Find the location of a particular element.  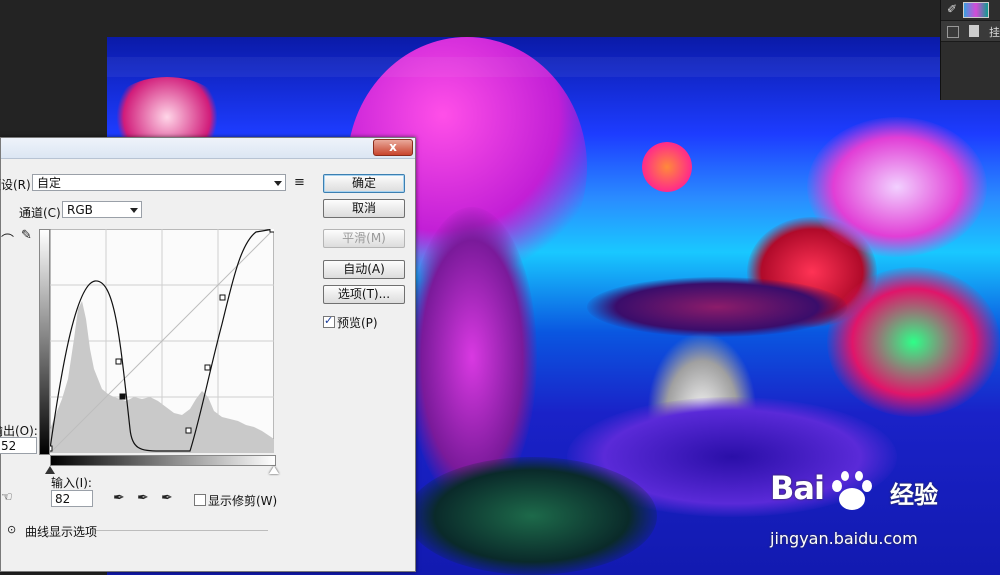

preset-value: 自定 is located at coordinates (49, 183).